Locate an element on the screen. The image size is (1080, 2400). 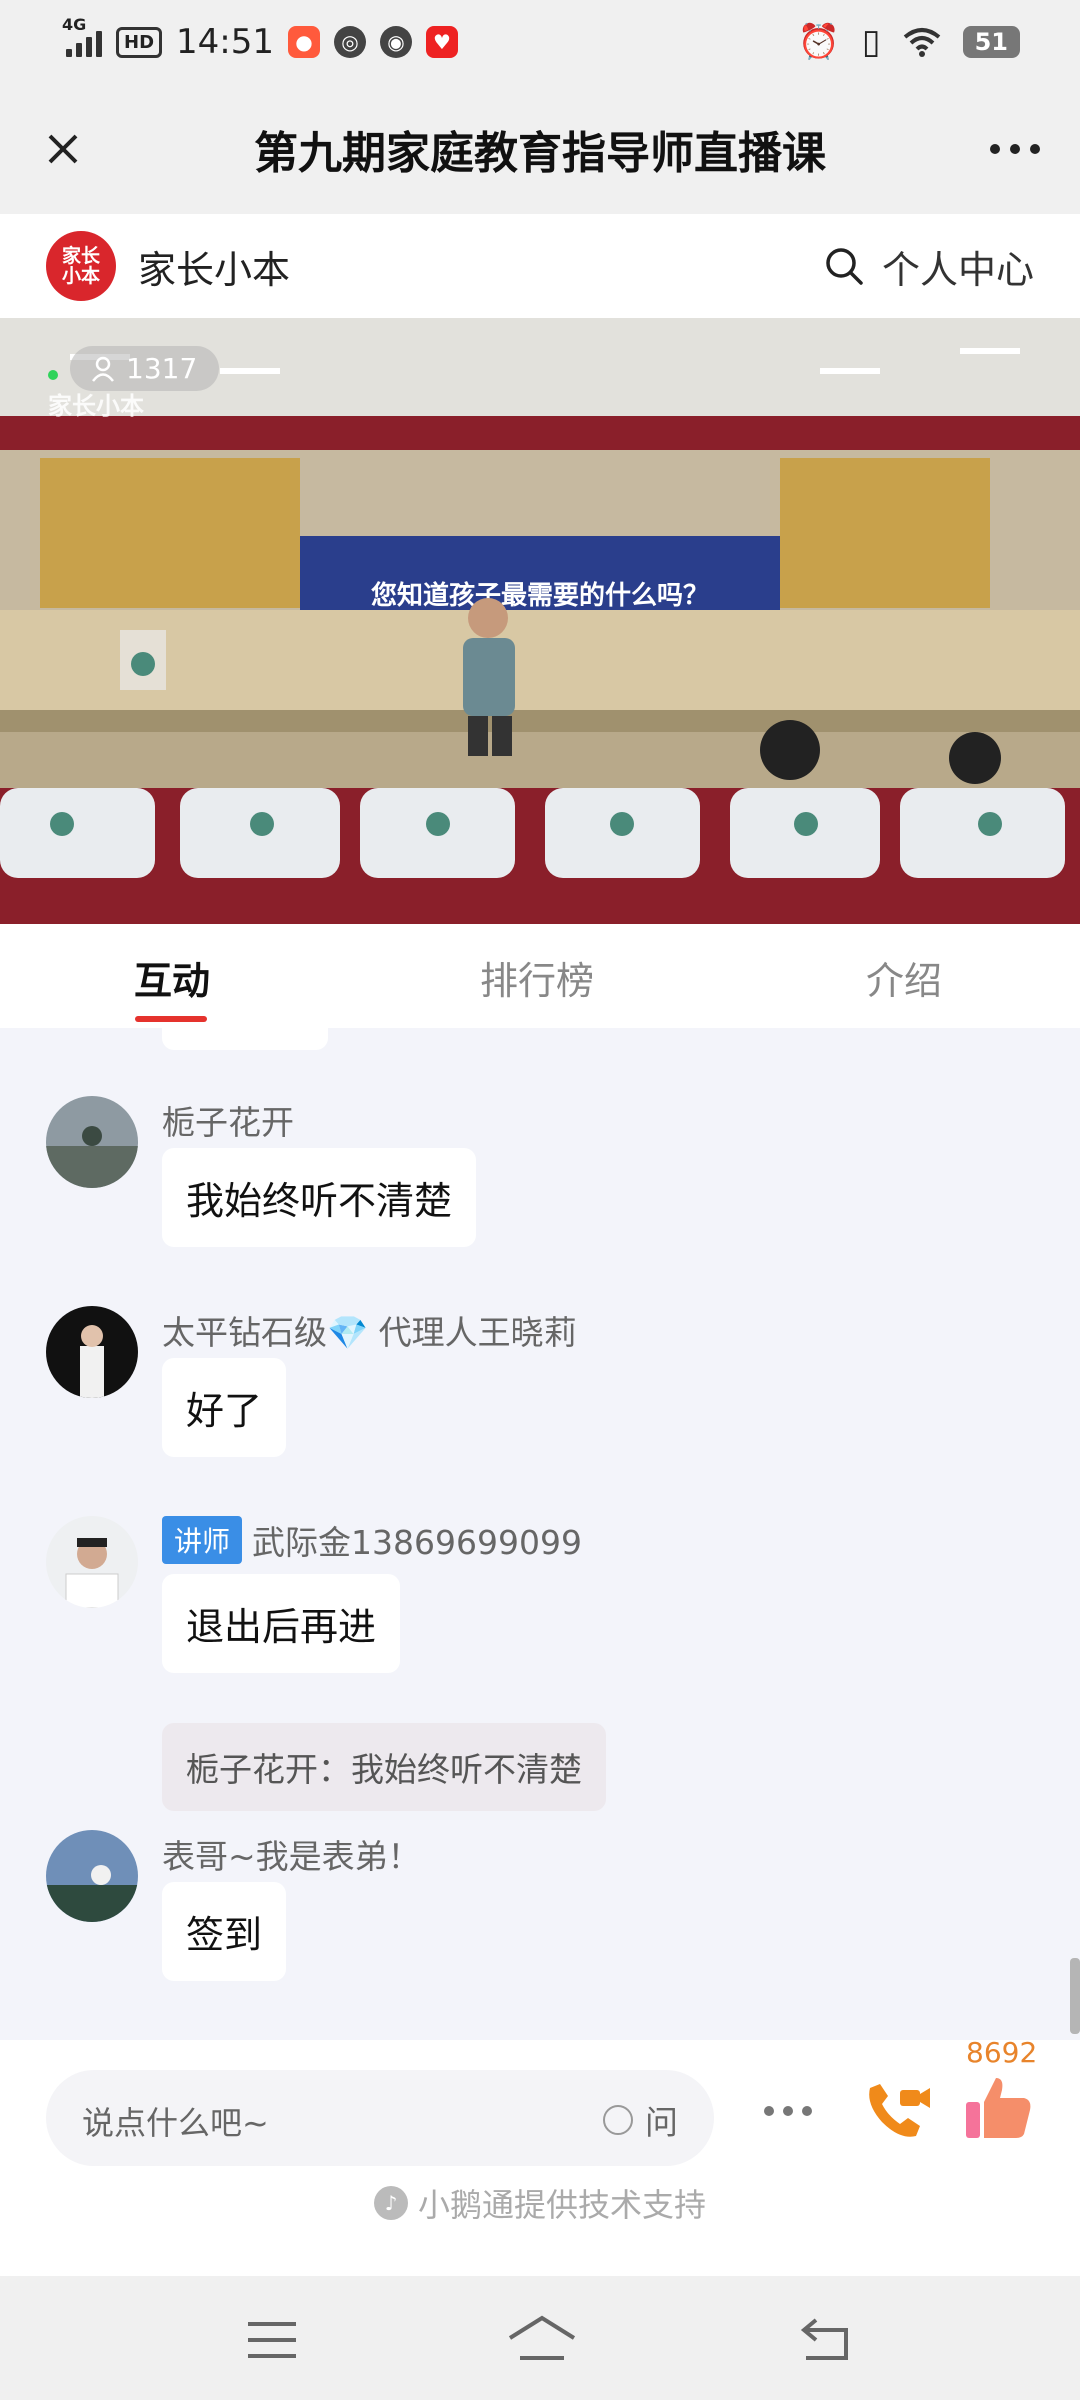
like-count: 8692 is located at coordinates (1002, 2052).